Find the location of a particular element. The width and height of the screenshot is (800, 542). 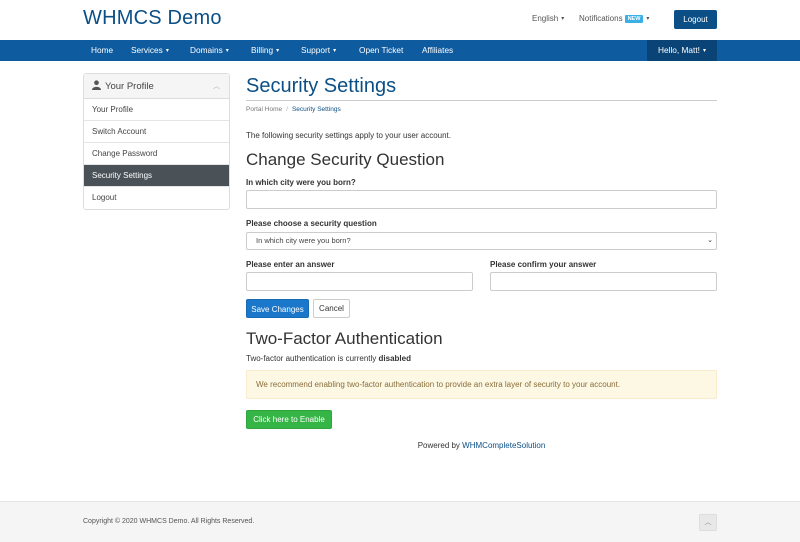

enable-two-factor-button: Click here to Enable is located at coordinates (289, 419).